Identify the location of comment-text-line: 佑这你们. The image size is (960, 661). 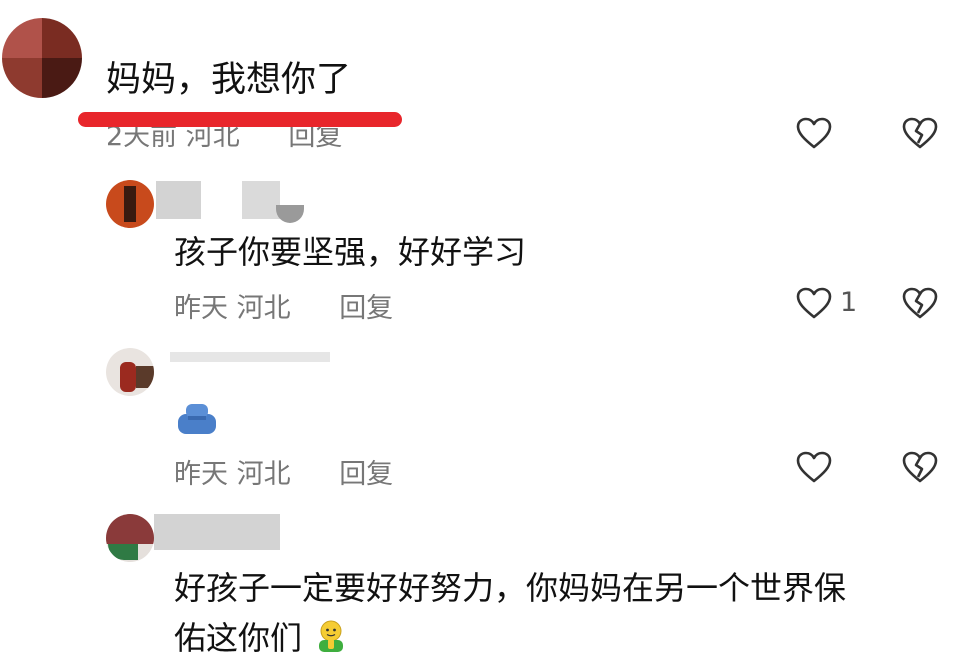
(238, 638).